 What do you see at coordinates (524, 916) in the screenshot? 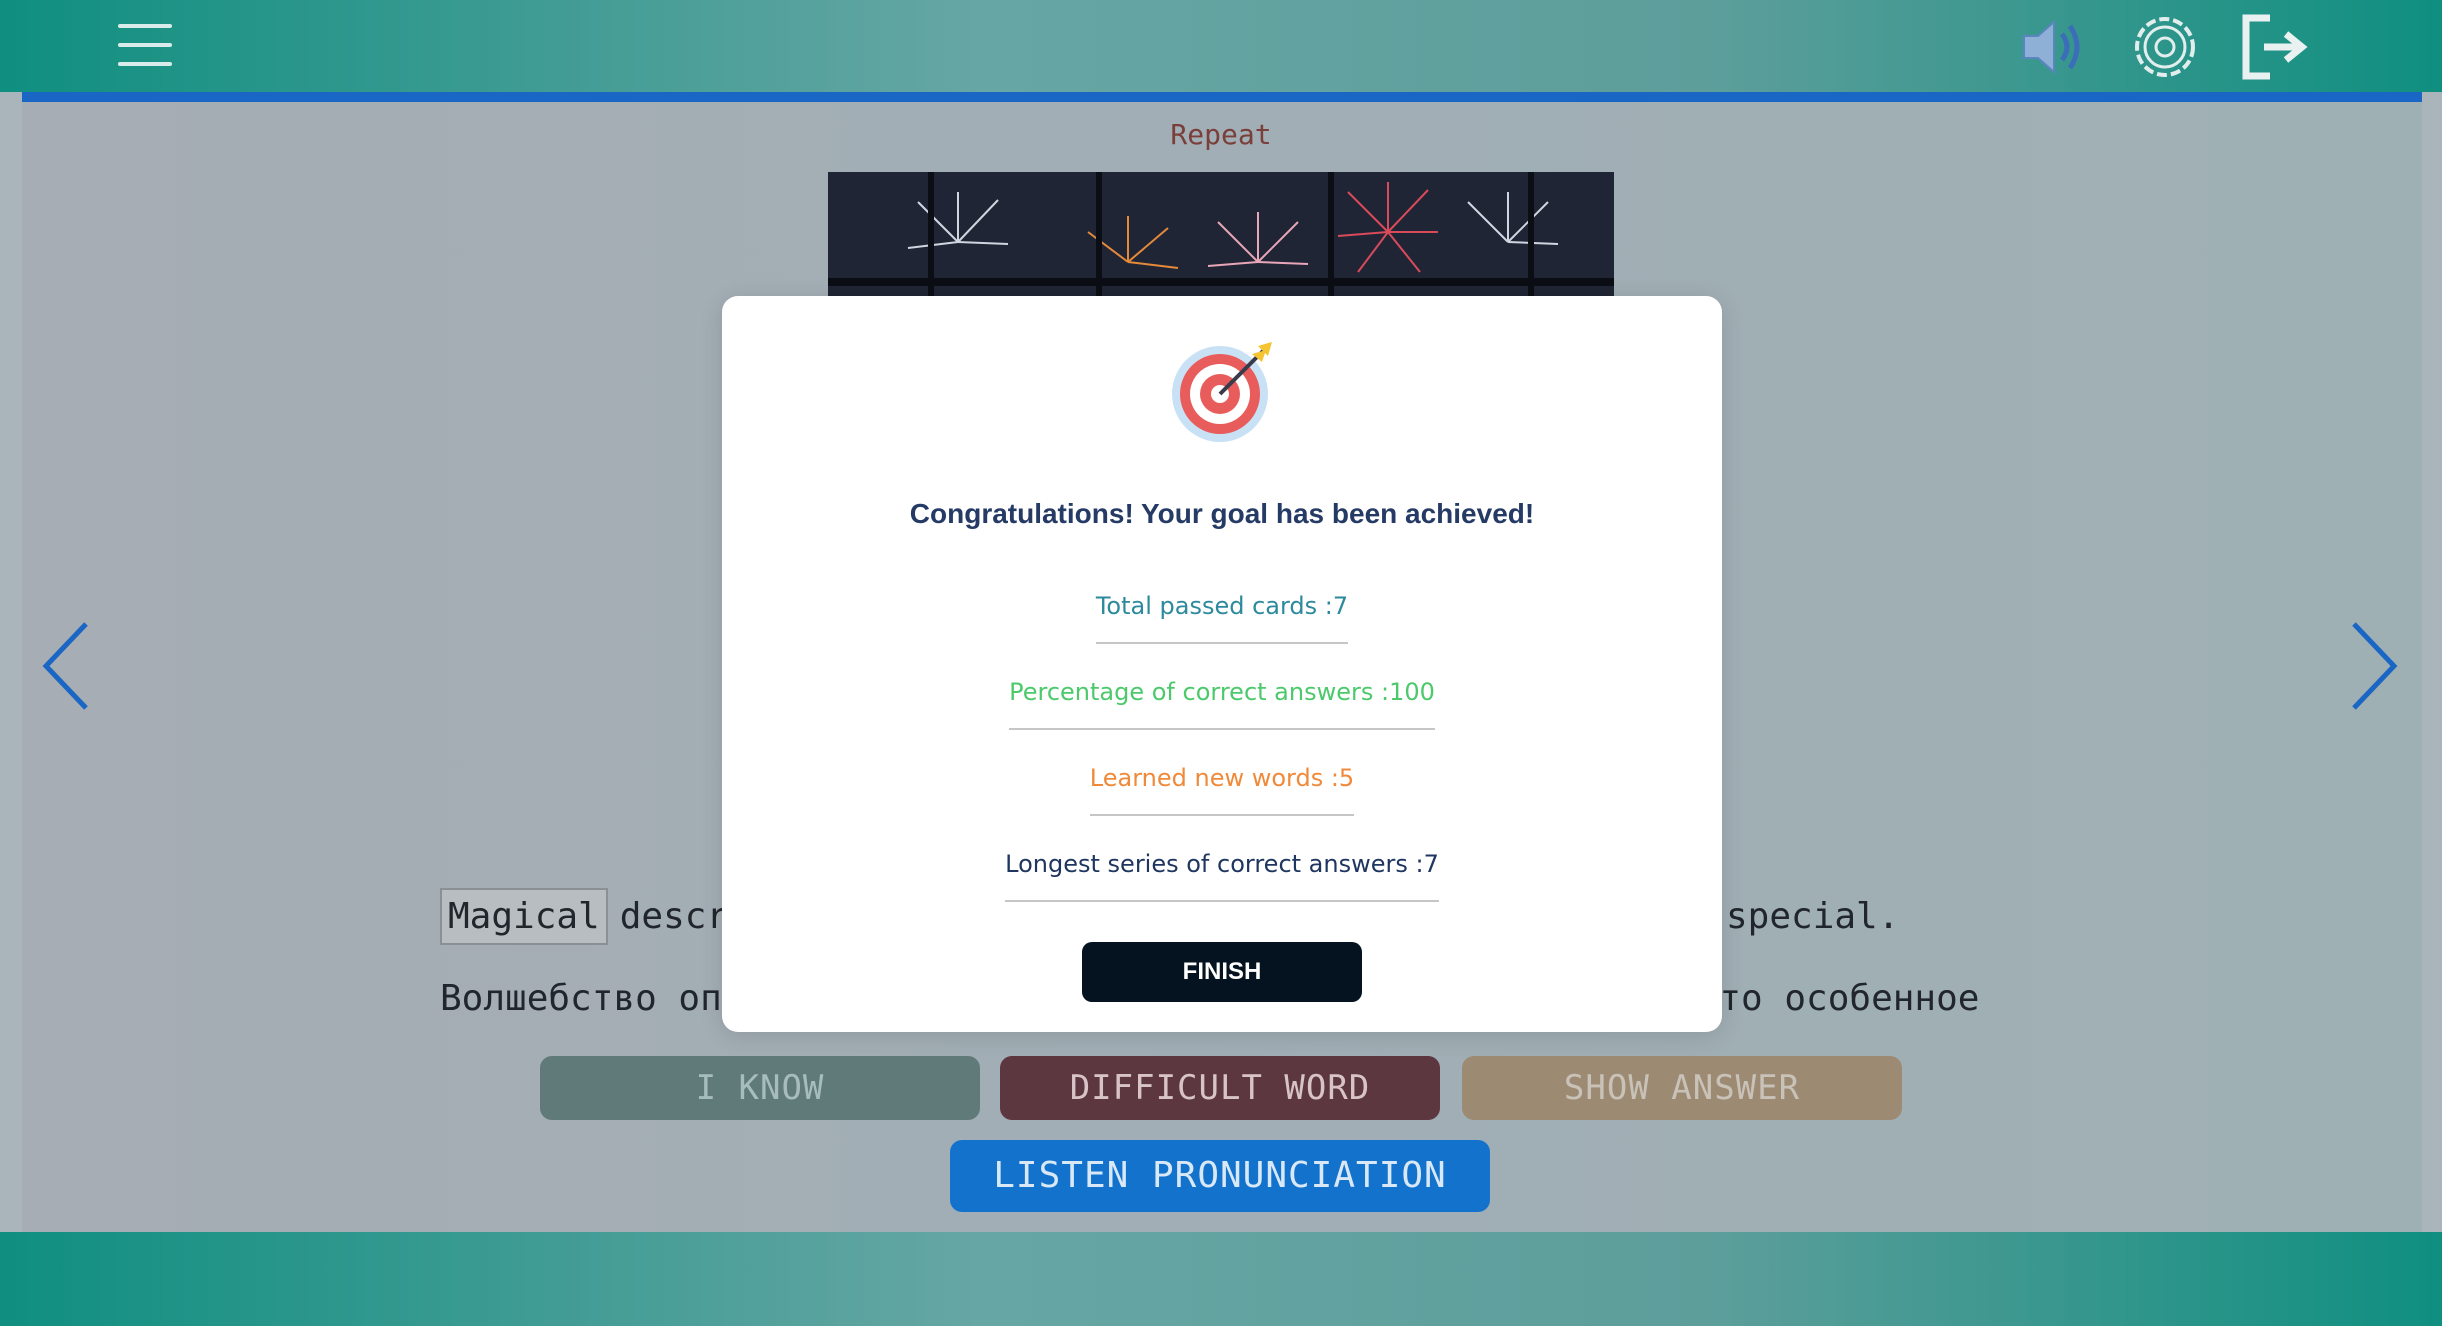
I see `target-word: Magical` at bounding box center [524, 916].